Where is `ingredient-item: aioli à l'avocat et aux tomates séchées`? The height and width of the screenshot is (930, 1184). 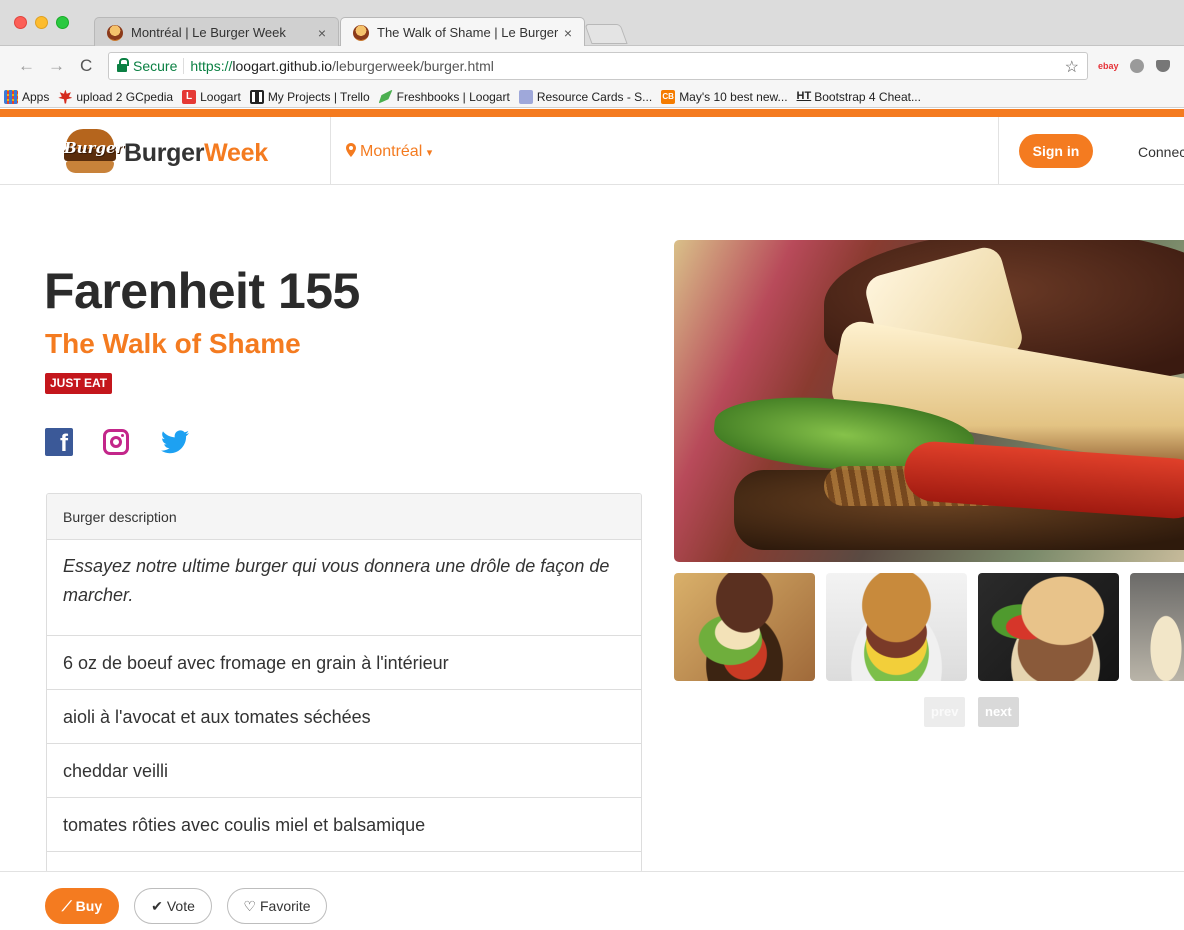
ingredient-item: aioli à l'avocat et aux tomates séchées is located at coordinates (344, 717).